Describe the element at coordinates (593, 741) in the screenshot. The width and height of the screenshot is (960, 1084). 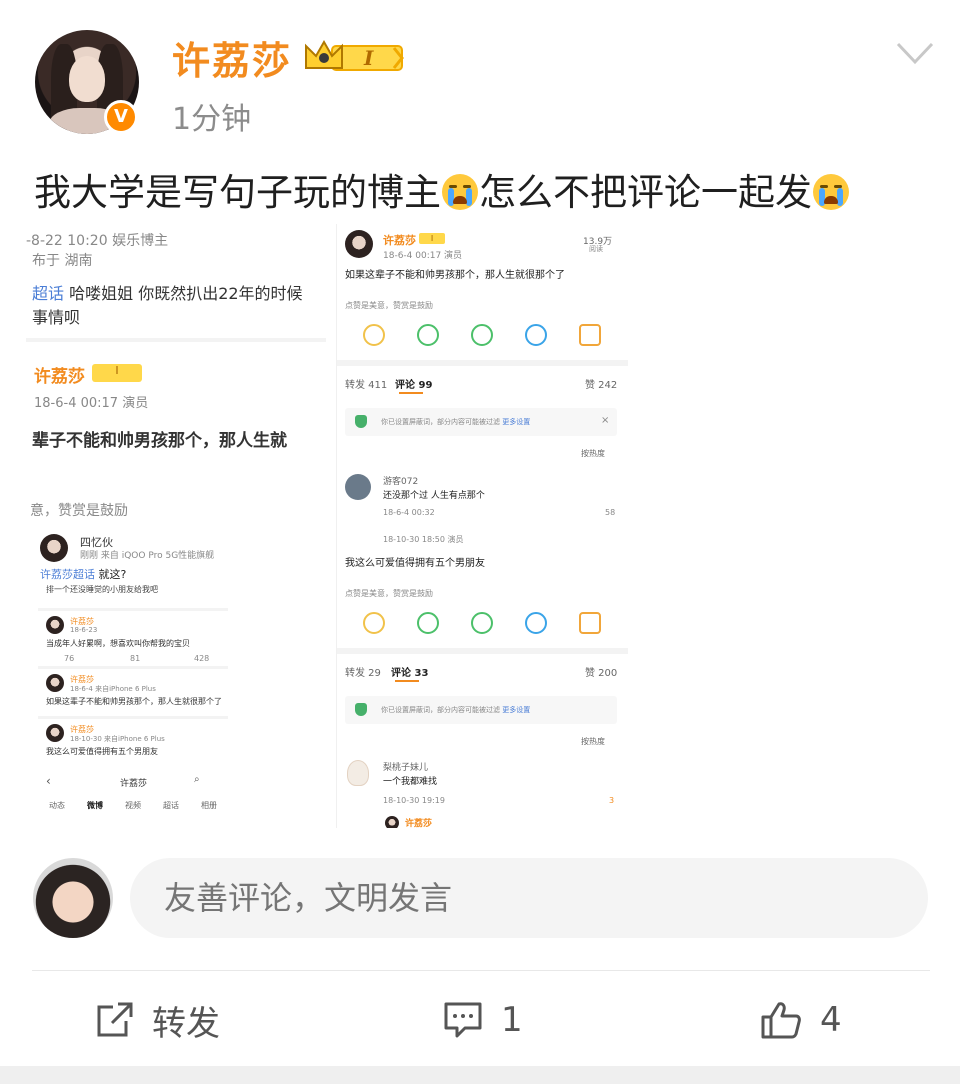
I see `sort-hot-2: 按热度` at that location.